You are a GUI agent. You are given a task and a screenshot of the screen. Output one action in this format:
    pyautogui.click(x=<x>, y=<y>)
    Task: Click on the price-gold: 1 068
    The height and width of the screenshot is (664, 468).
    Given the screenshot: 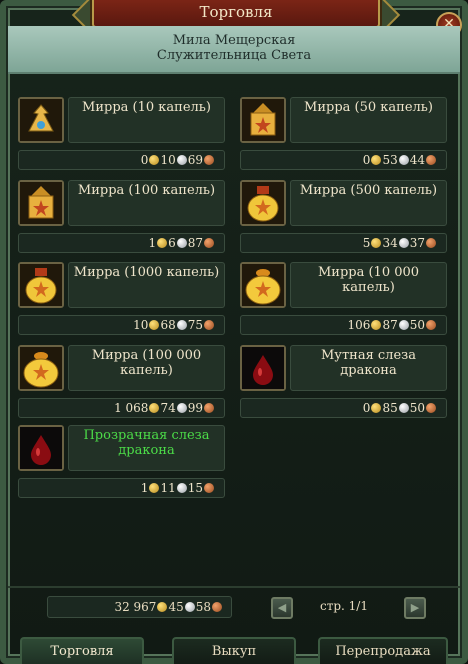 What is the action you would take?
    pyautogui.click(x=131, y=408)
    